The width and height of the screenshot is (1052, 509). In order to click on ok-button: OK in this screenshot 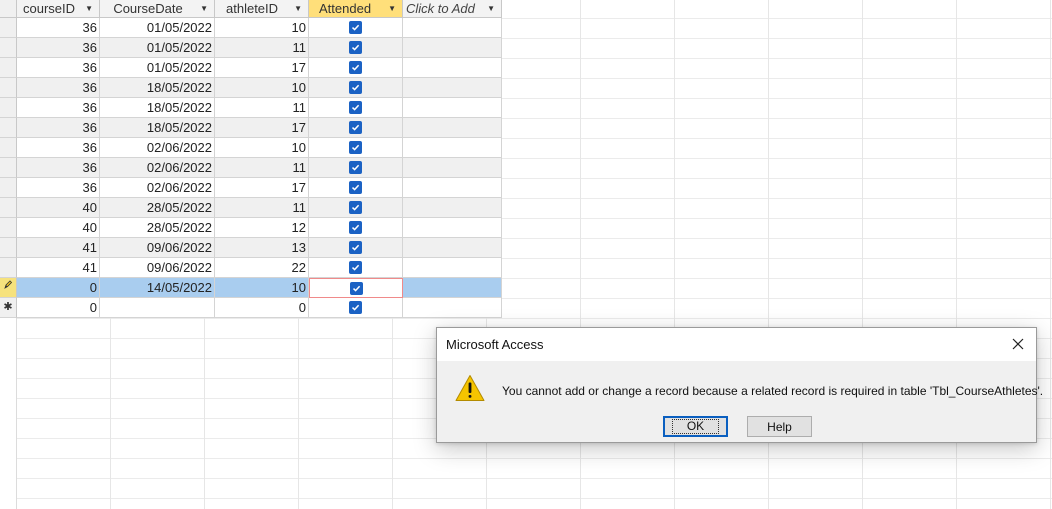, I will do `click(695, 426)`.